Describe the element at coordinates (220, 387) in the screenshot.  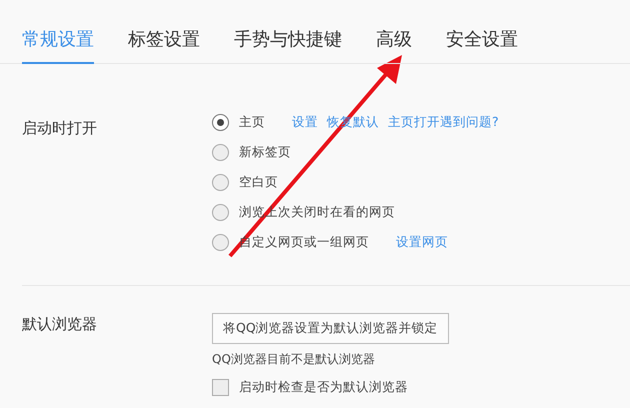
I see `checkbox` at that location.